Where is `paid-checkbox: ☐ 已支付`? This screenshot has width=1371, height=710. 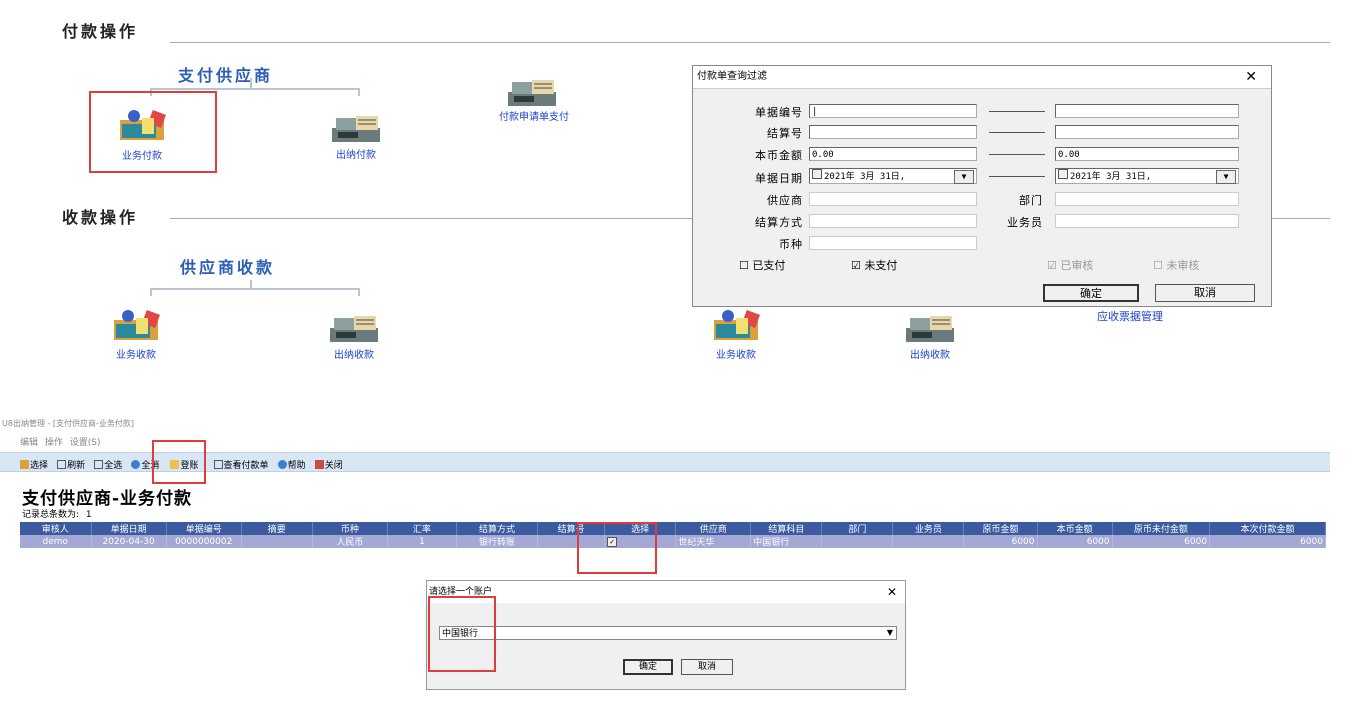
paid-checkbox: ☐ 已支付 is located at coordinates (762, 265).